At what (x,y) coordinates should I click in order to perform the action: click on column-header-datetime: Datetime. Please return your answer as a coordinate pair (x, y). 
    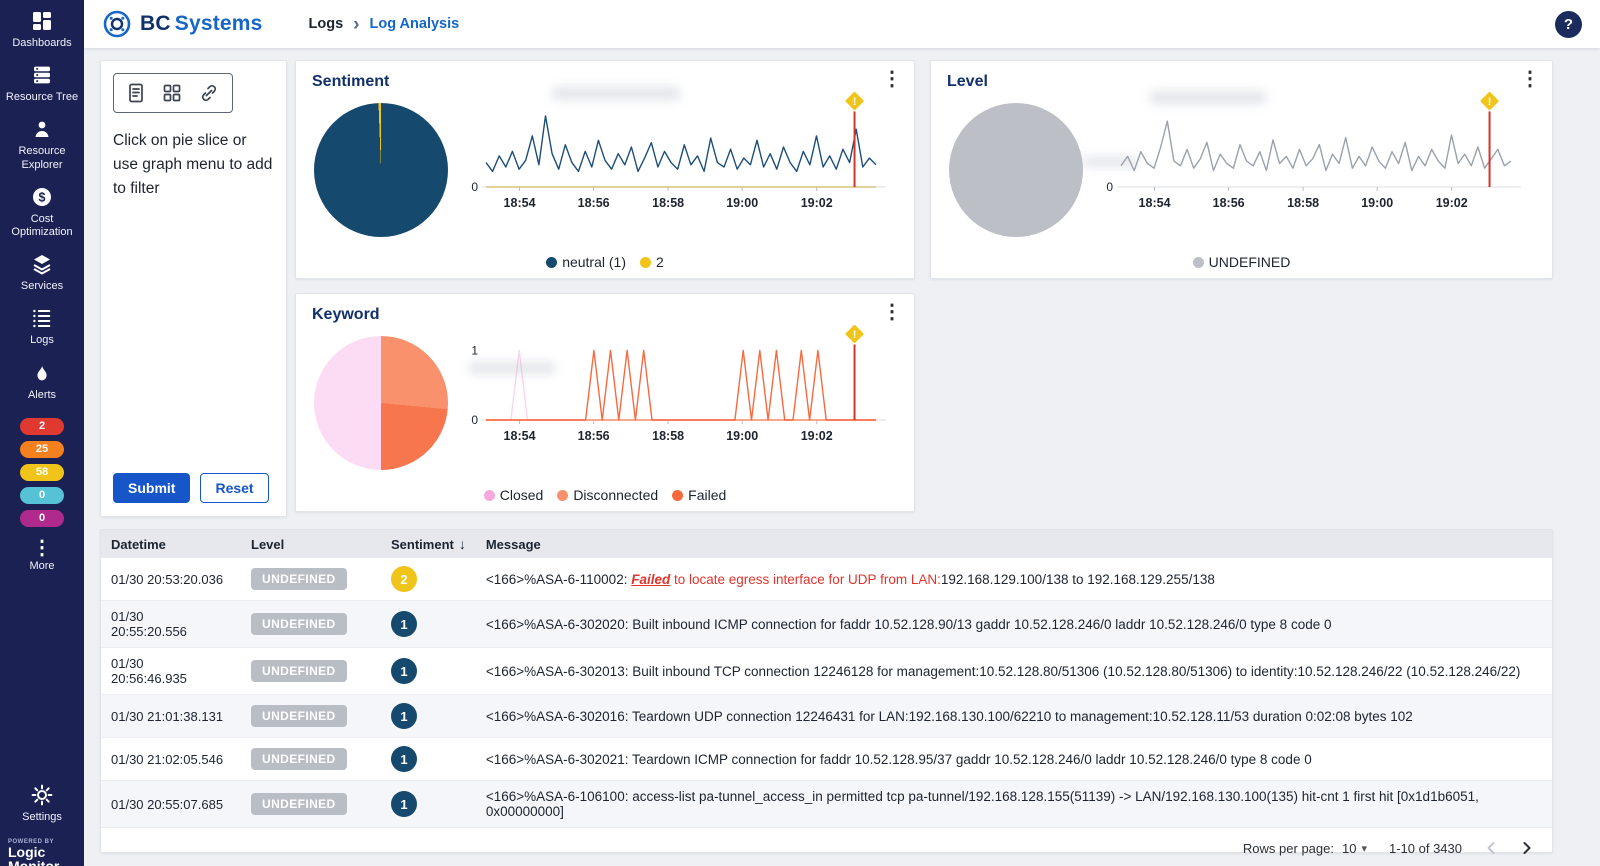
    Looking at the image, I should click on (171, 544).